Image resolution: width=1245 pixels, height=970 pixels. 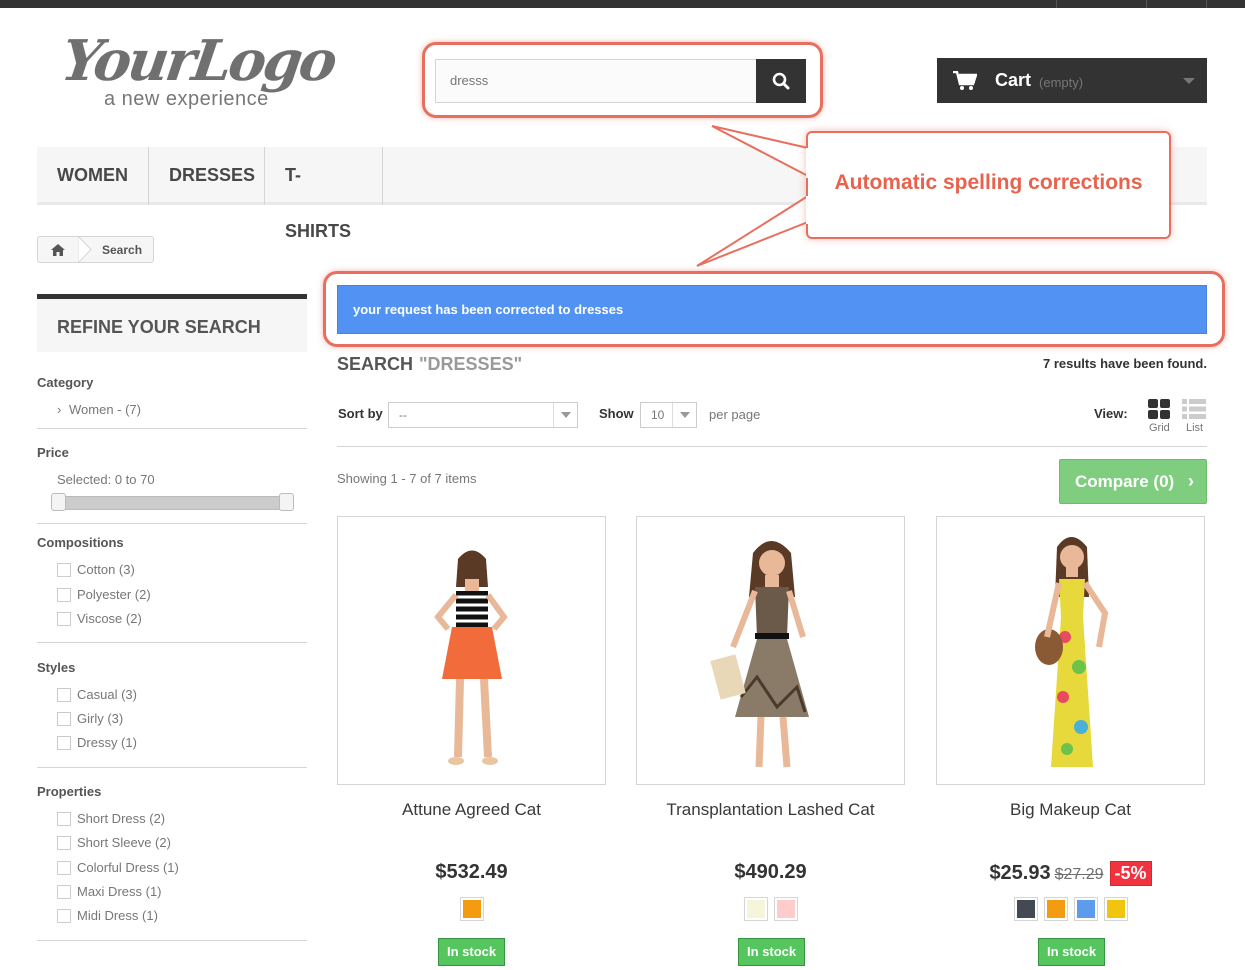 I want to click on compare-button: Compare (0) ›, so click(x=1133, y=481).